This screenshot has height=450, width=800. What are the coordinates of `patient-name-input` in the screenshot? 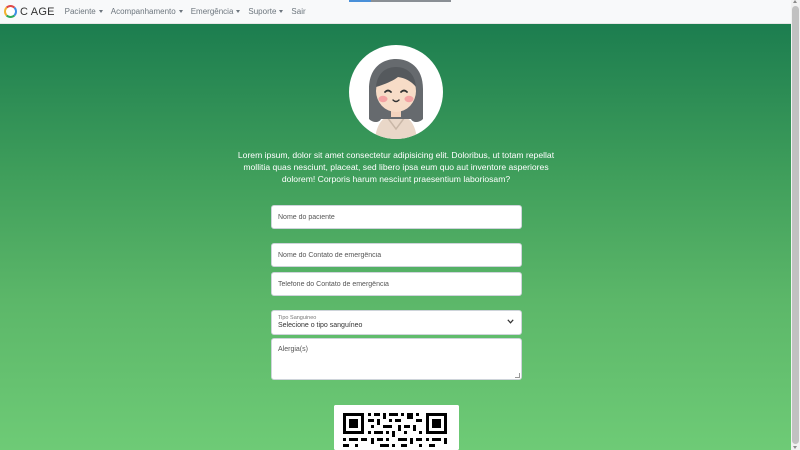 It's located at (396, 217).